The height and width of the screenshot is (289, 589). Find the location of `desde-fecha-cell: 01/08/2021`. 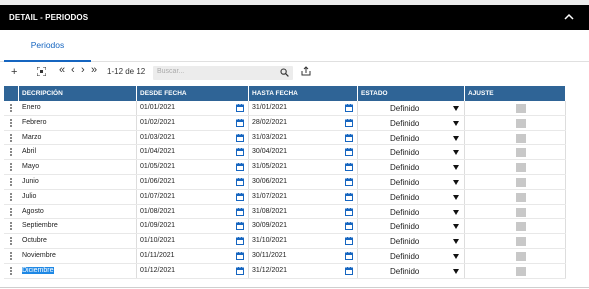

desde-fecha-cell: 01/08/2021 is located at coordinates (193, 211).